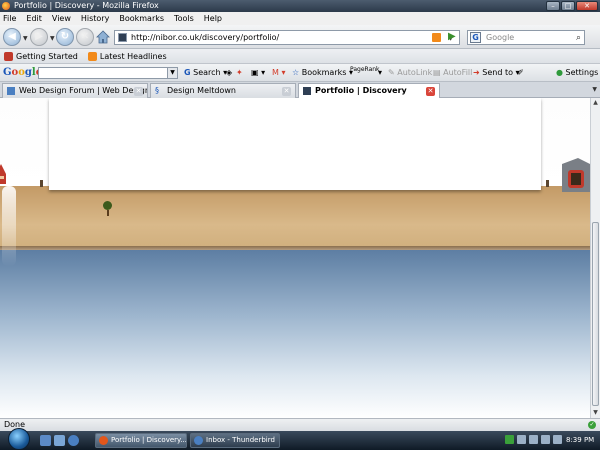  What do you see at coordinates (553, 6) in the screenshot?
I see `minimize-button: –` at bounding box center [553, 6].